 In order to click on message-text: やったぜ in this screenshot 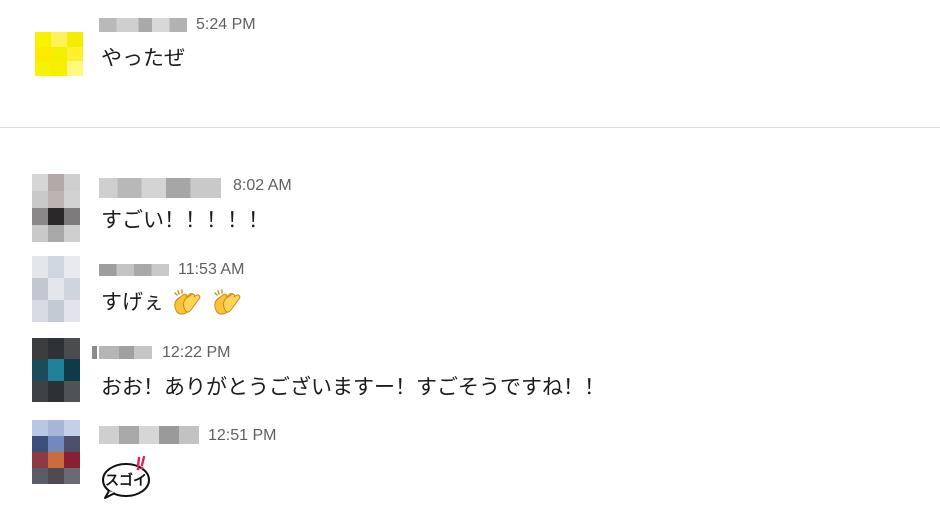, I will do `click(143, 58)`.